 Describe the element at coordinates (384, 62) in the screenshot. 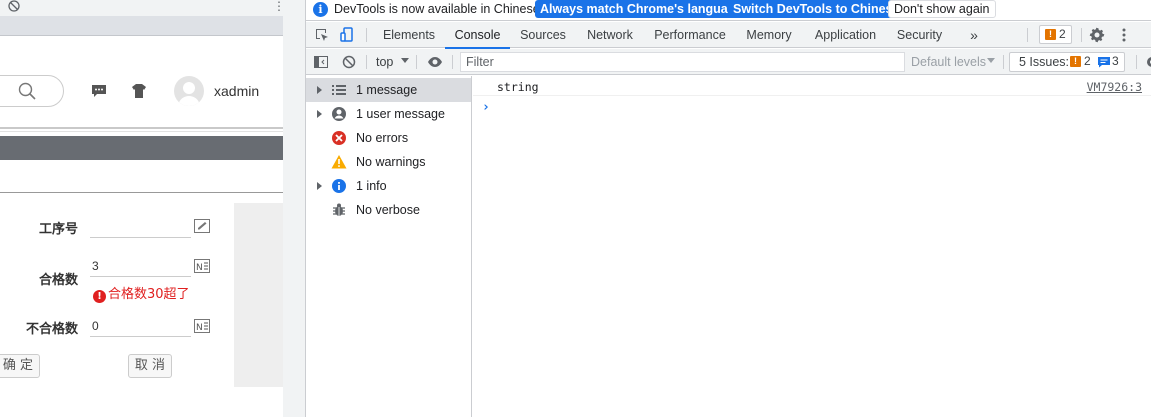

I see `context-selector: top` at that location.